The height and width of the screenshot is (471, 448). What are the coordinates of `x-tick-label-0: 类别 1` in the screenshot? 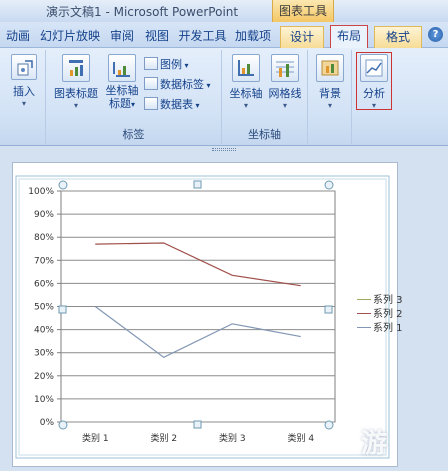 It's located at (95, 438).